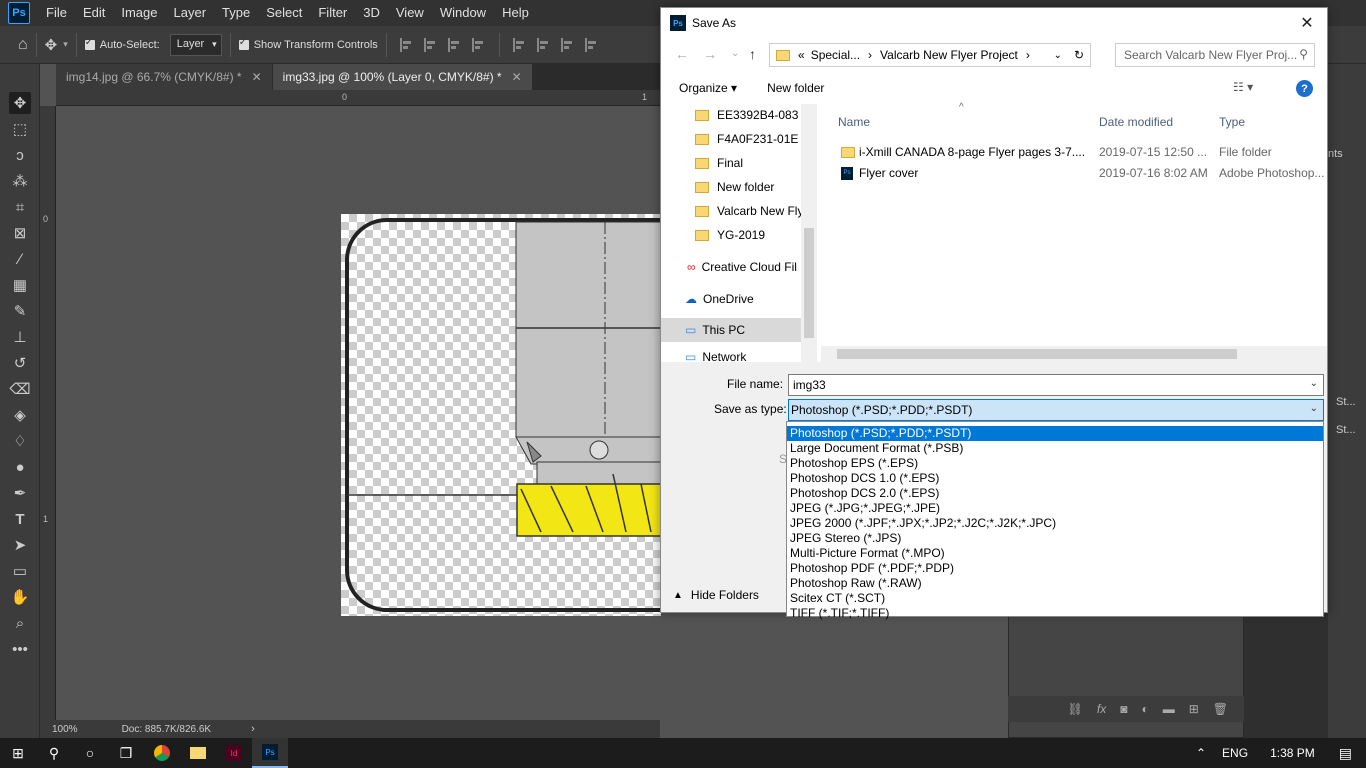 Image resolution: width=1366 pixels, height=768 pixels. What do you see at coordinates (20, 415) in the screenshot?
I see `paint-bucket-tool-icon: ◈` at bounding box center [20, 415].